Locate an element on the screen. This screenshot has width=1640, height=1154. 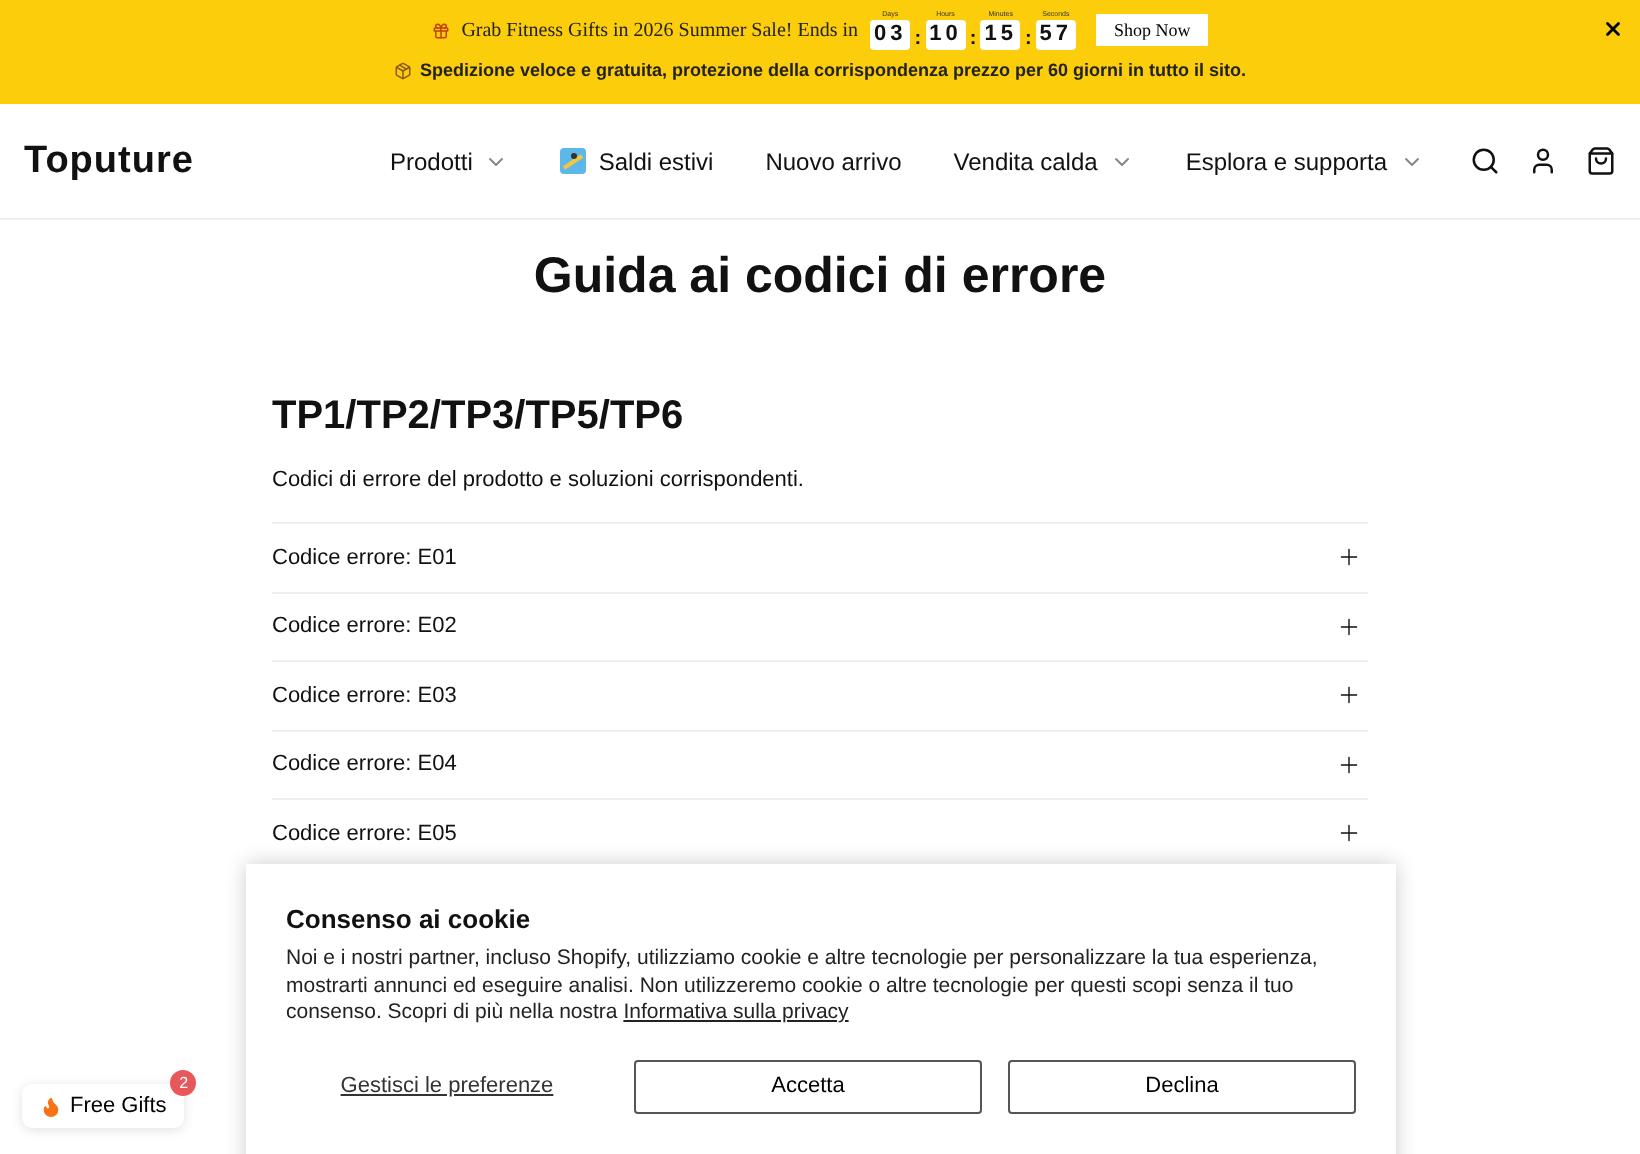
cookie-text: Noi e i nostri partner, incluso Shopify, utilizziamo cookie e altre tecnologie per personalizzare la tua esperienza, mostrarti annunci ed eseguire analisi. Non utilizzeremo cookie o altre tecnologie per questi scopi senza il tuo consenso. Scopri di più nella nostra Informativa sulla privacy is located at coordinates (803, 986).